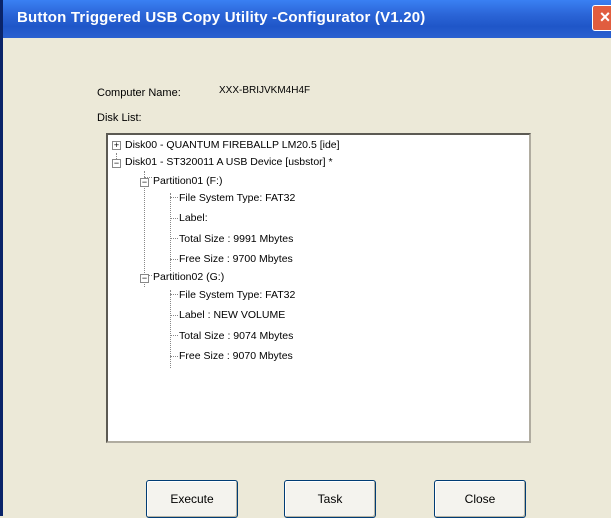 The height and width of the screenshot is (518, 611). I want to click on tree-item-property: Total Size : 9991 Mbytes, so click(236, 239).